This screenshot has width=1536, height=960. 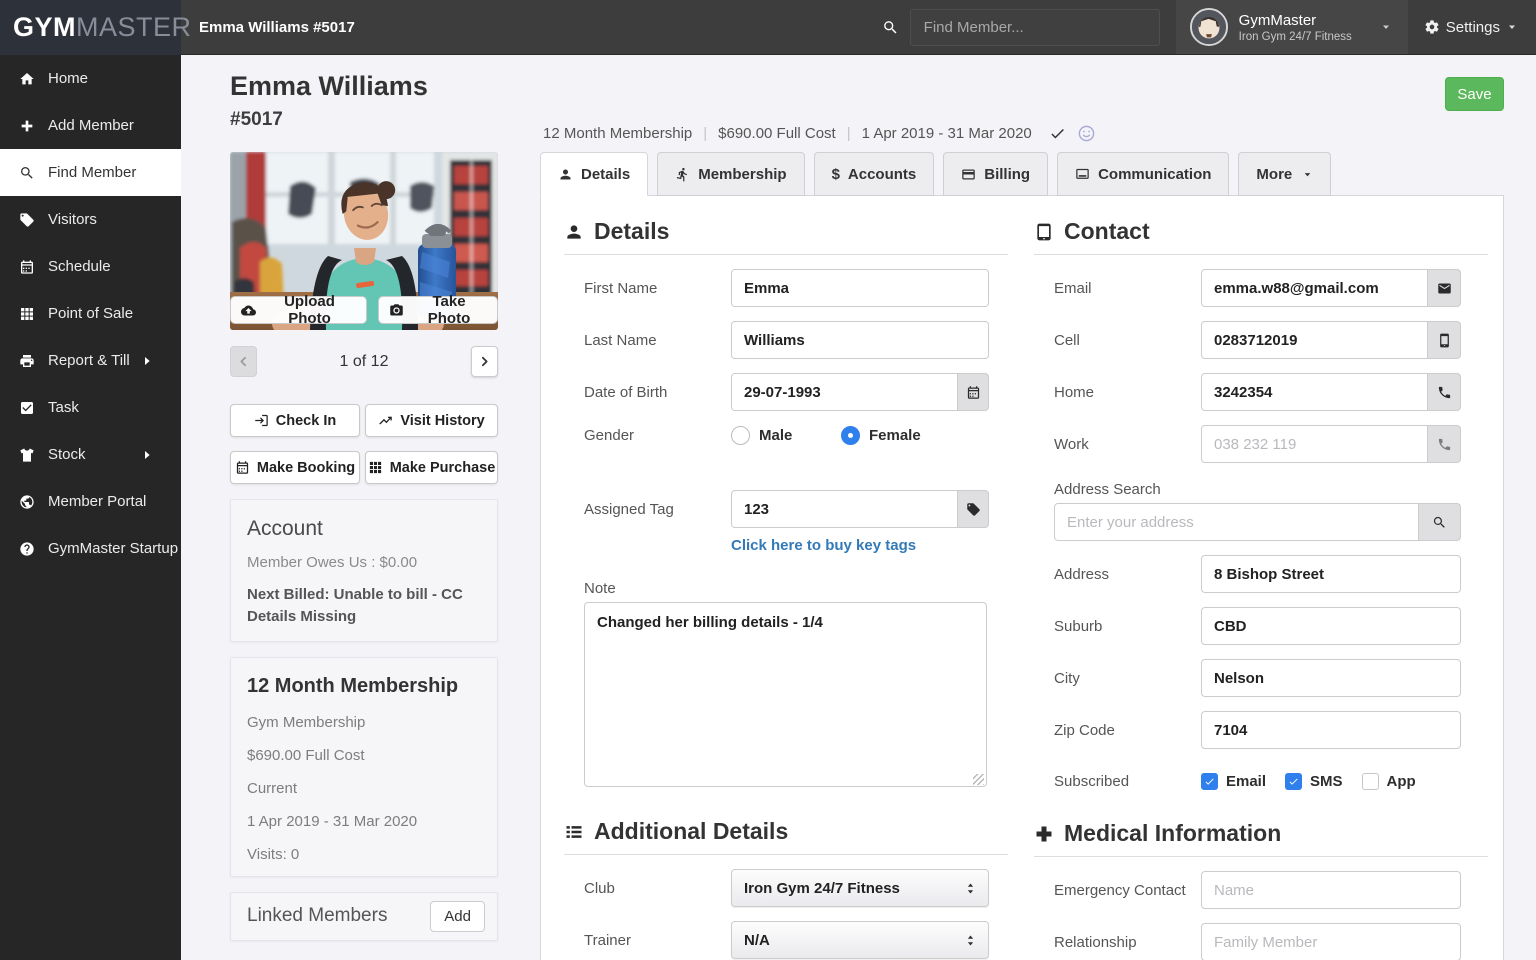 I want to click on member-photo: Upload Photo Take Photo, so click(x=364, y=241).